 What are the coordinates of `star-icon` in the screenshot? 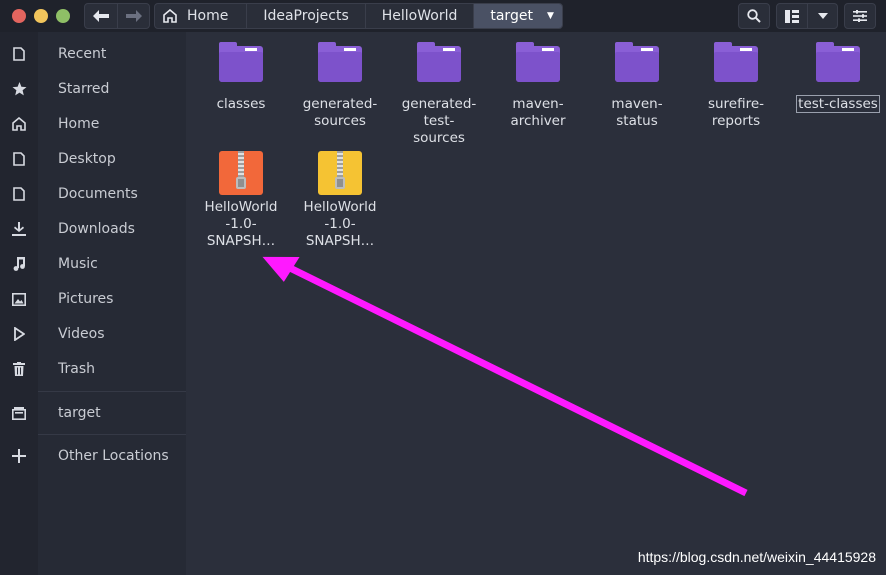 It's located at (19, 89).